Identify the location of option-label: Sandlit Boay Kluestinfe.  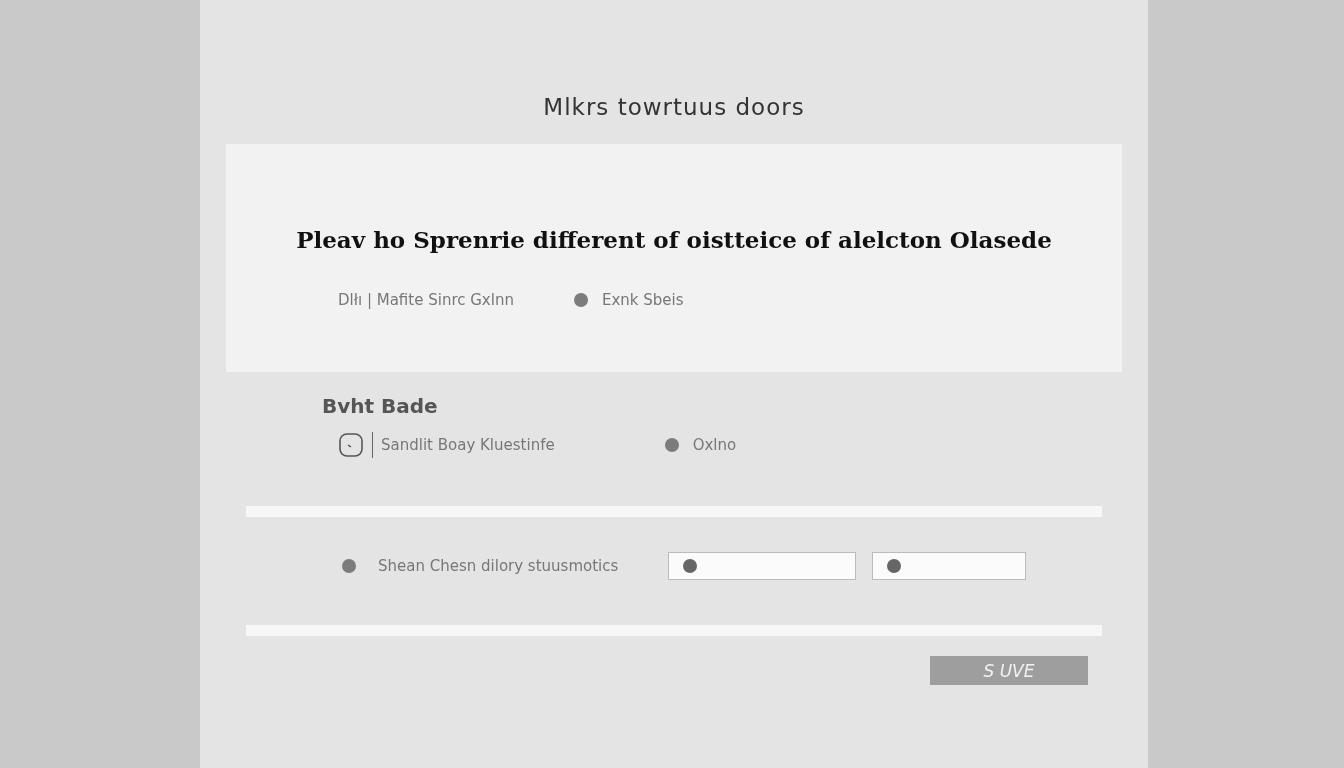
(468, 445).